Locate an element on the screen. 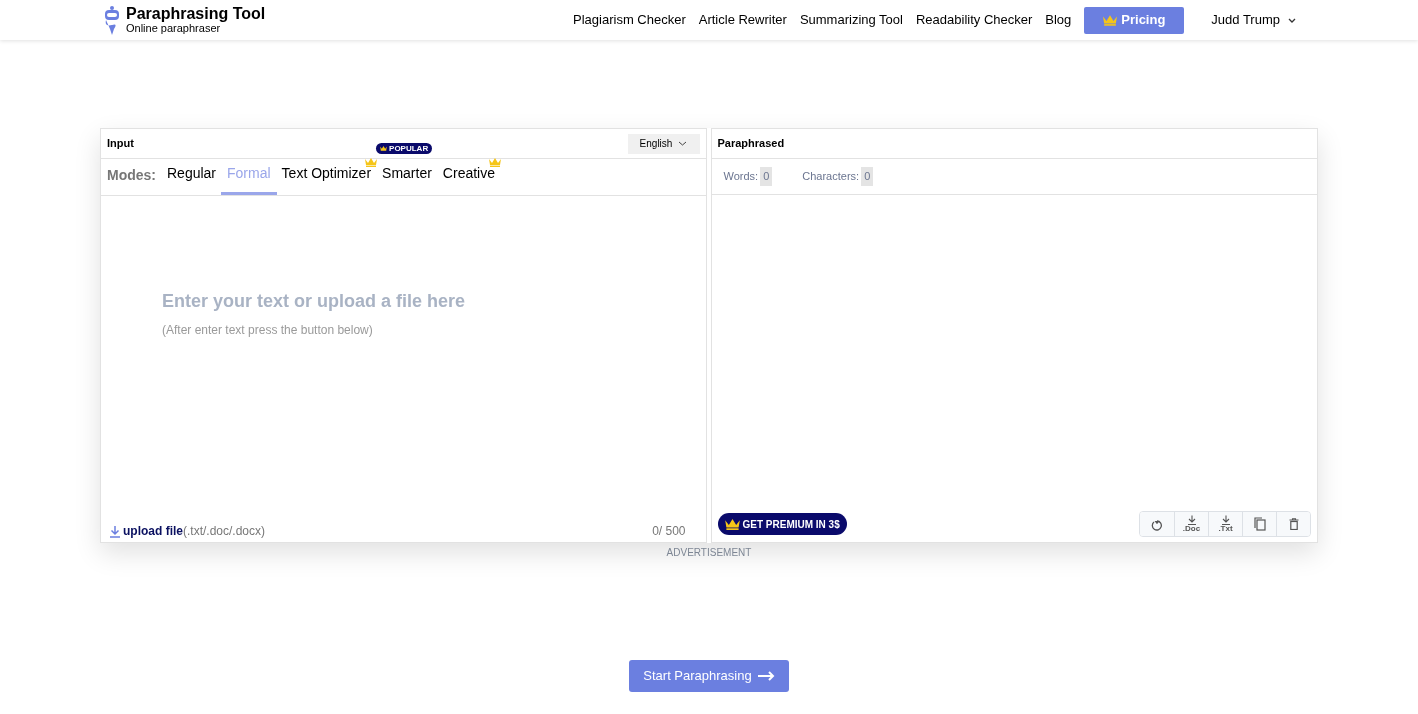 The height and width of the screenshot is (714, 1418). start-paraphrasing-button: Start Paraphrasing is located at coordinates (709, 676).